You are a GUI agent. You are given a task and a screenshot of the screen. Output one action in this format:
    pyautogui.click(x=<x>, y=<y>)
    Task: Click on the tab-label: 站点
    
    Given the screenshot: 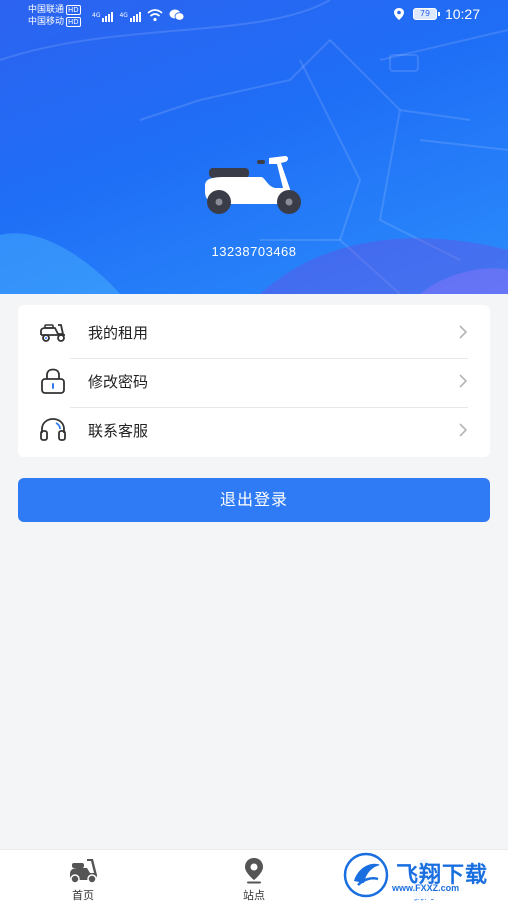 What is the action you would take?
    pyautogui.click(x=254, y=895)
    